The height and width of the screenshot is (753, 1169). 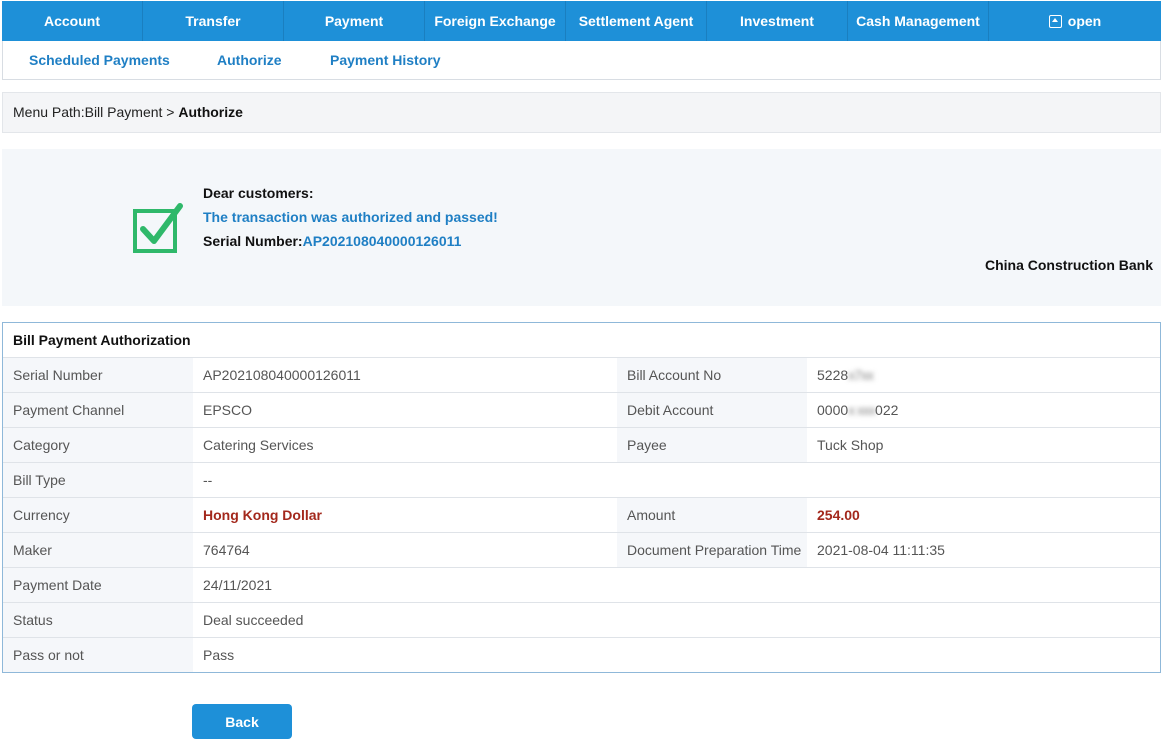 What do you see at coordinates (861, 375) in the screenshot?
I see `masked-digits: x7xx` at bounding box center [861, 375].